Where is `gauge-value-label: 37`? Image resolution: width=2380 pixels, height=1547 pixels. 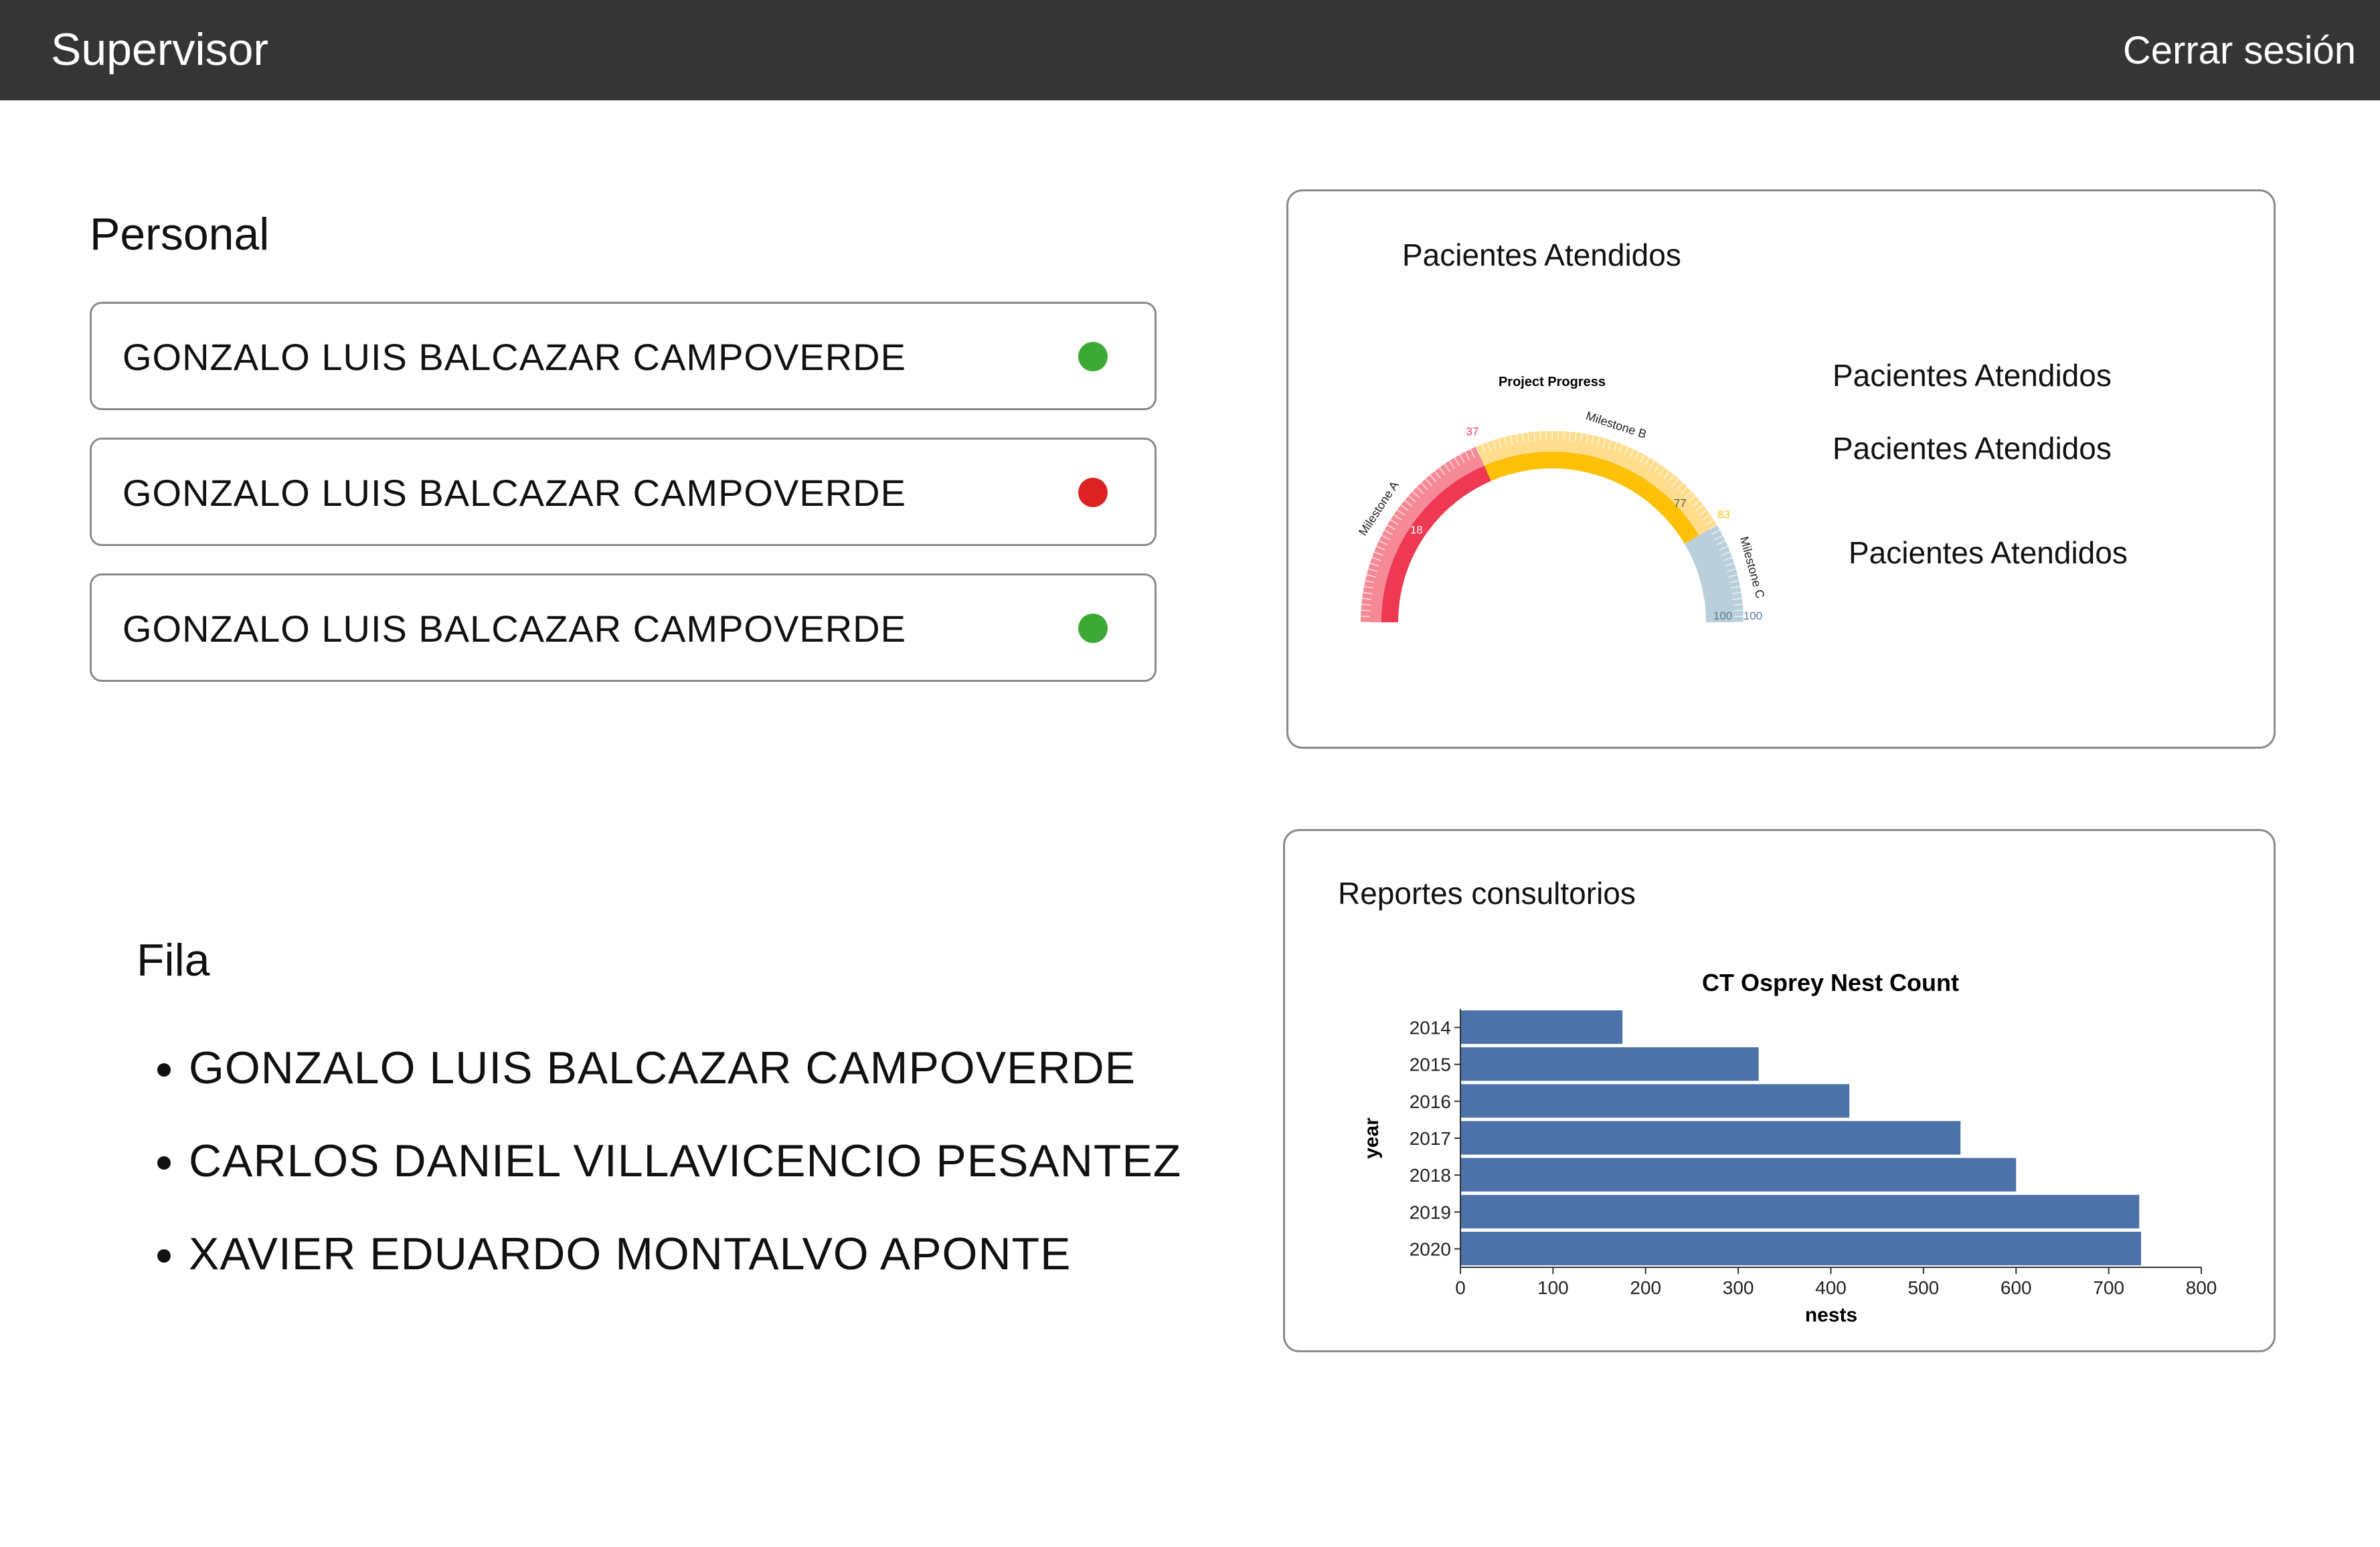
gauge-value-label: 37 is located at coordinates (1472, 432).